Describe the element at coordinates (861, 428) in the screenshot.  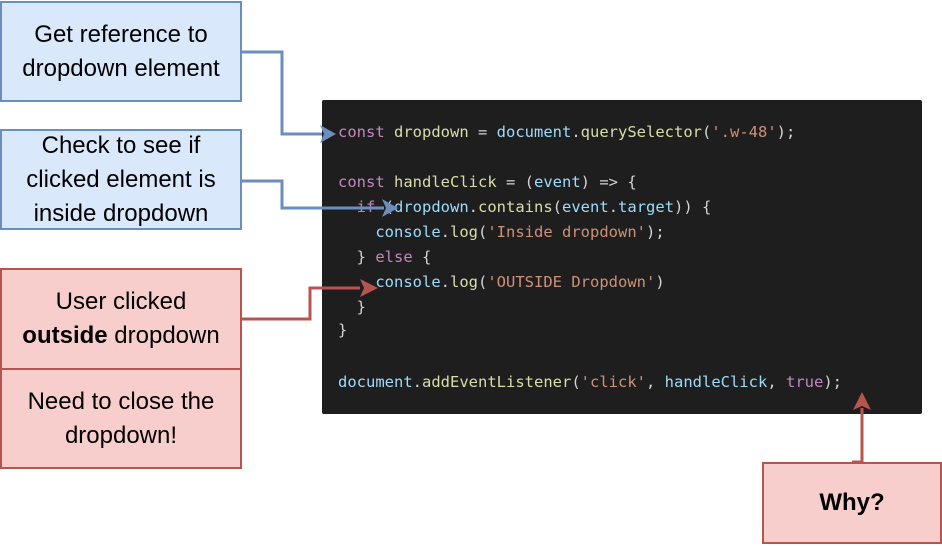
I see `arrow-why` at that location.